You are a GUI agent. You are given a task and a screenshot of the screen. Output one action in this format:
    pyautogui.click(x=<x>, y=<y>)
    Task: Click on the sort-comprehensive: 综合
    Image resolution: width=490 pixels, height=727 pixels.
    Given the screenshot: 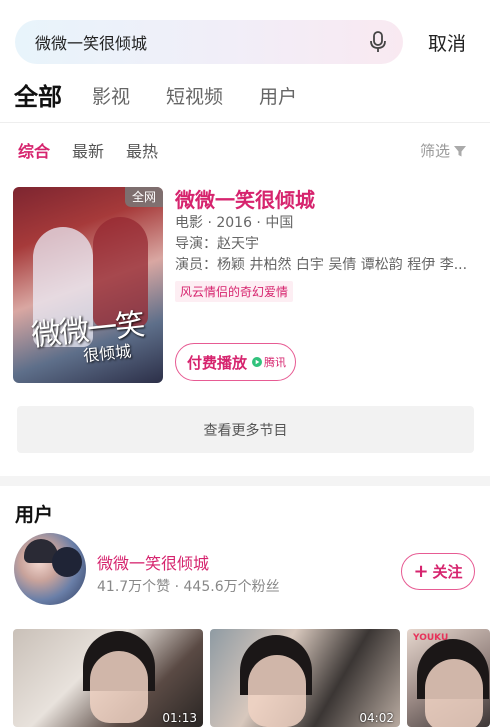 What is the action you would take?
    pyautogui.click(x=34, y=150)
    